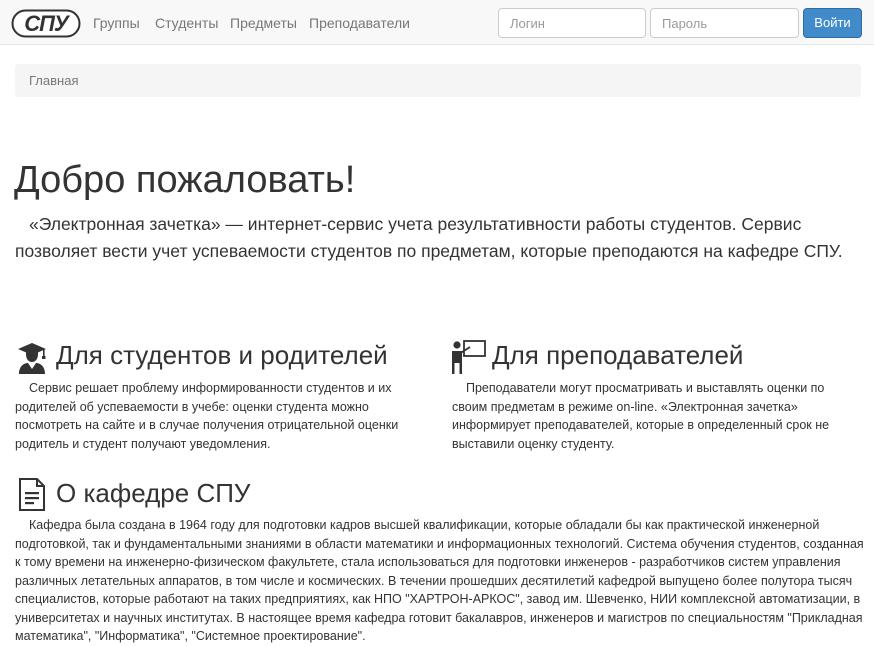 Image resolution: width=874 pixels, height=647 pixels. I want to click on brand-text: СПУ, so click(47, 23).